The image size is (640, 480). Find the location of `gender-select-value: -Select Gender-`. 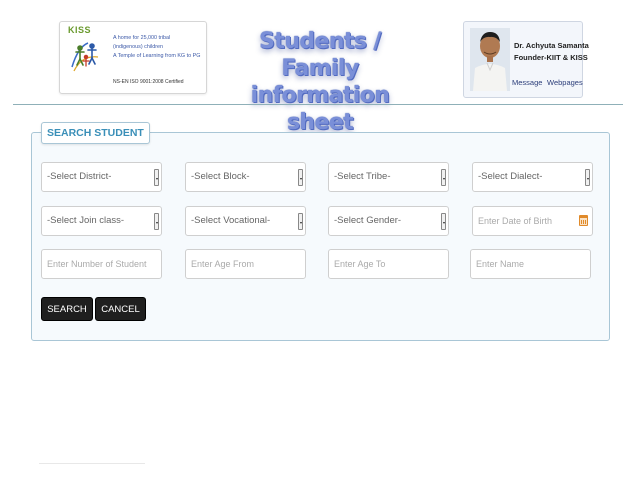

gender-select-value: -Select Gender- is located at coordinates (368, 220).